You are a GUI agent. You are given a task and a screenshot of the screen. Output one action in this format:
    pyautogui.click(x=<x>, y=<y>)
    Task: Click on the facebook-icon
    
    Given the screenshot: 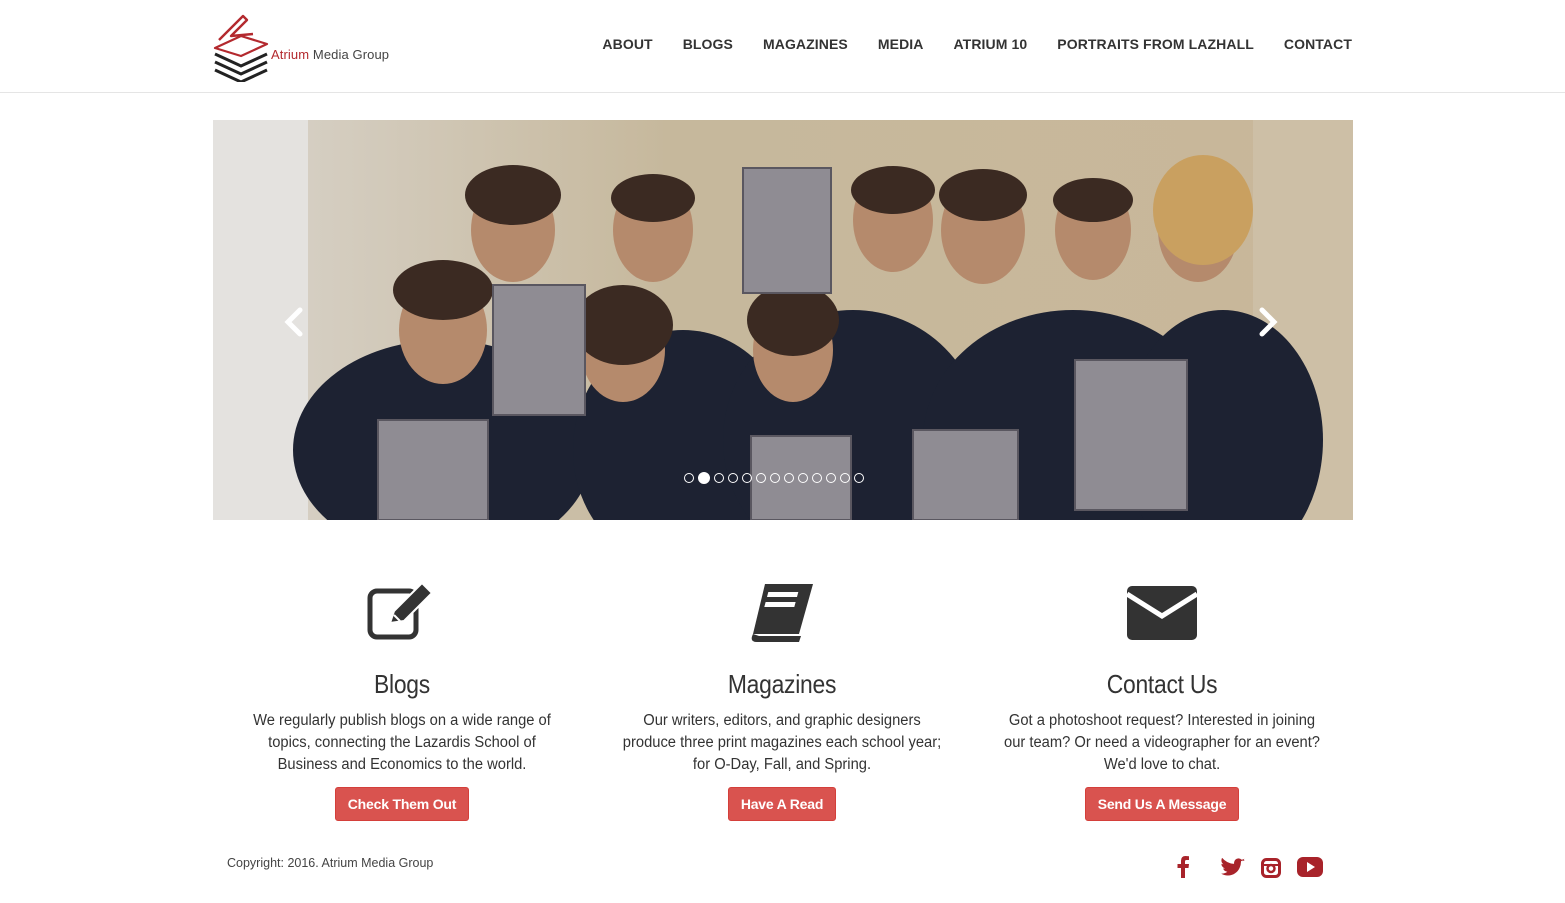 What is the action you would take?
    pyautogui.click(x=1183, y=867)
    